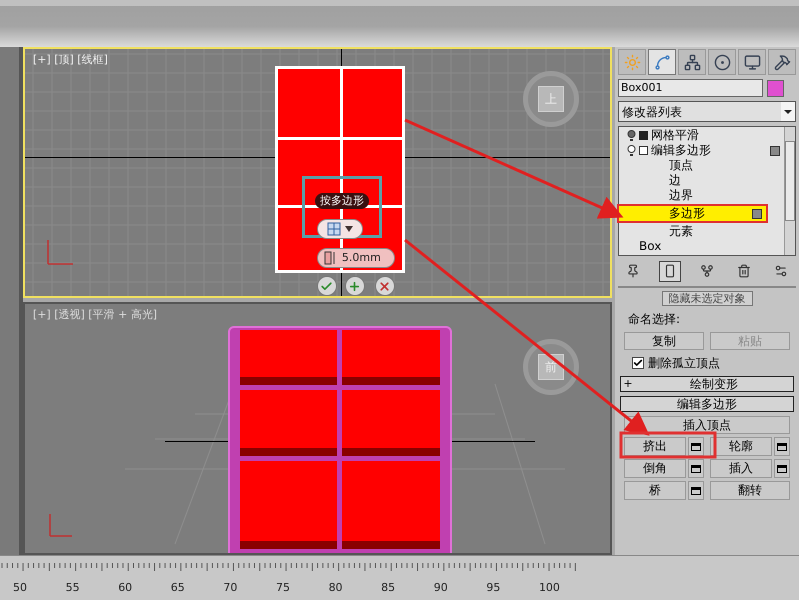  Describe the element at coordinates (644, 246) in the screenshot. I see `stack-item: Box` at that location.